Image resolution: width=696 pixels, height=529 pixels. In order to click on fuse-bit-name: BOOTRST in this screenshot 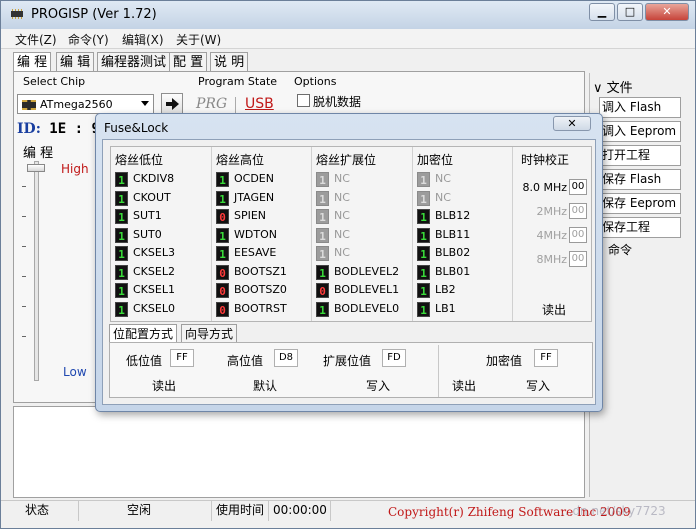, I will do `click(260, 308)`.